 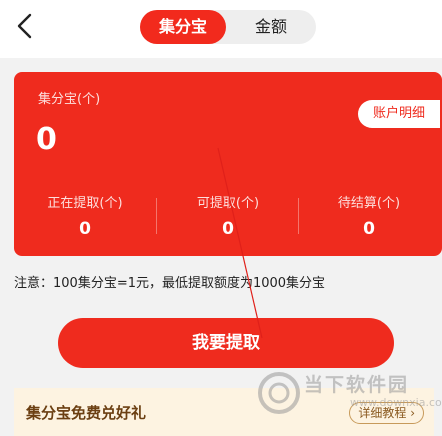 What do you see at coordinates (271, 27) in the screenshot?
I see `tab-amount: 金额` at bounding box center [271, 27].